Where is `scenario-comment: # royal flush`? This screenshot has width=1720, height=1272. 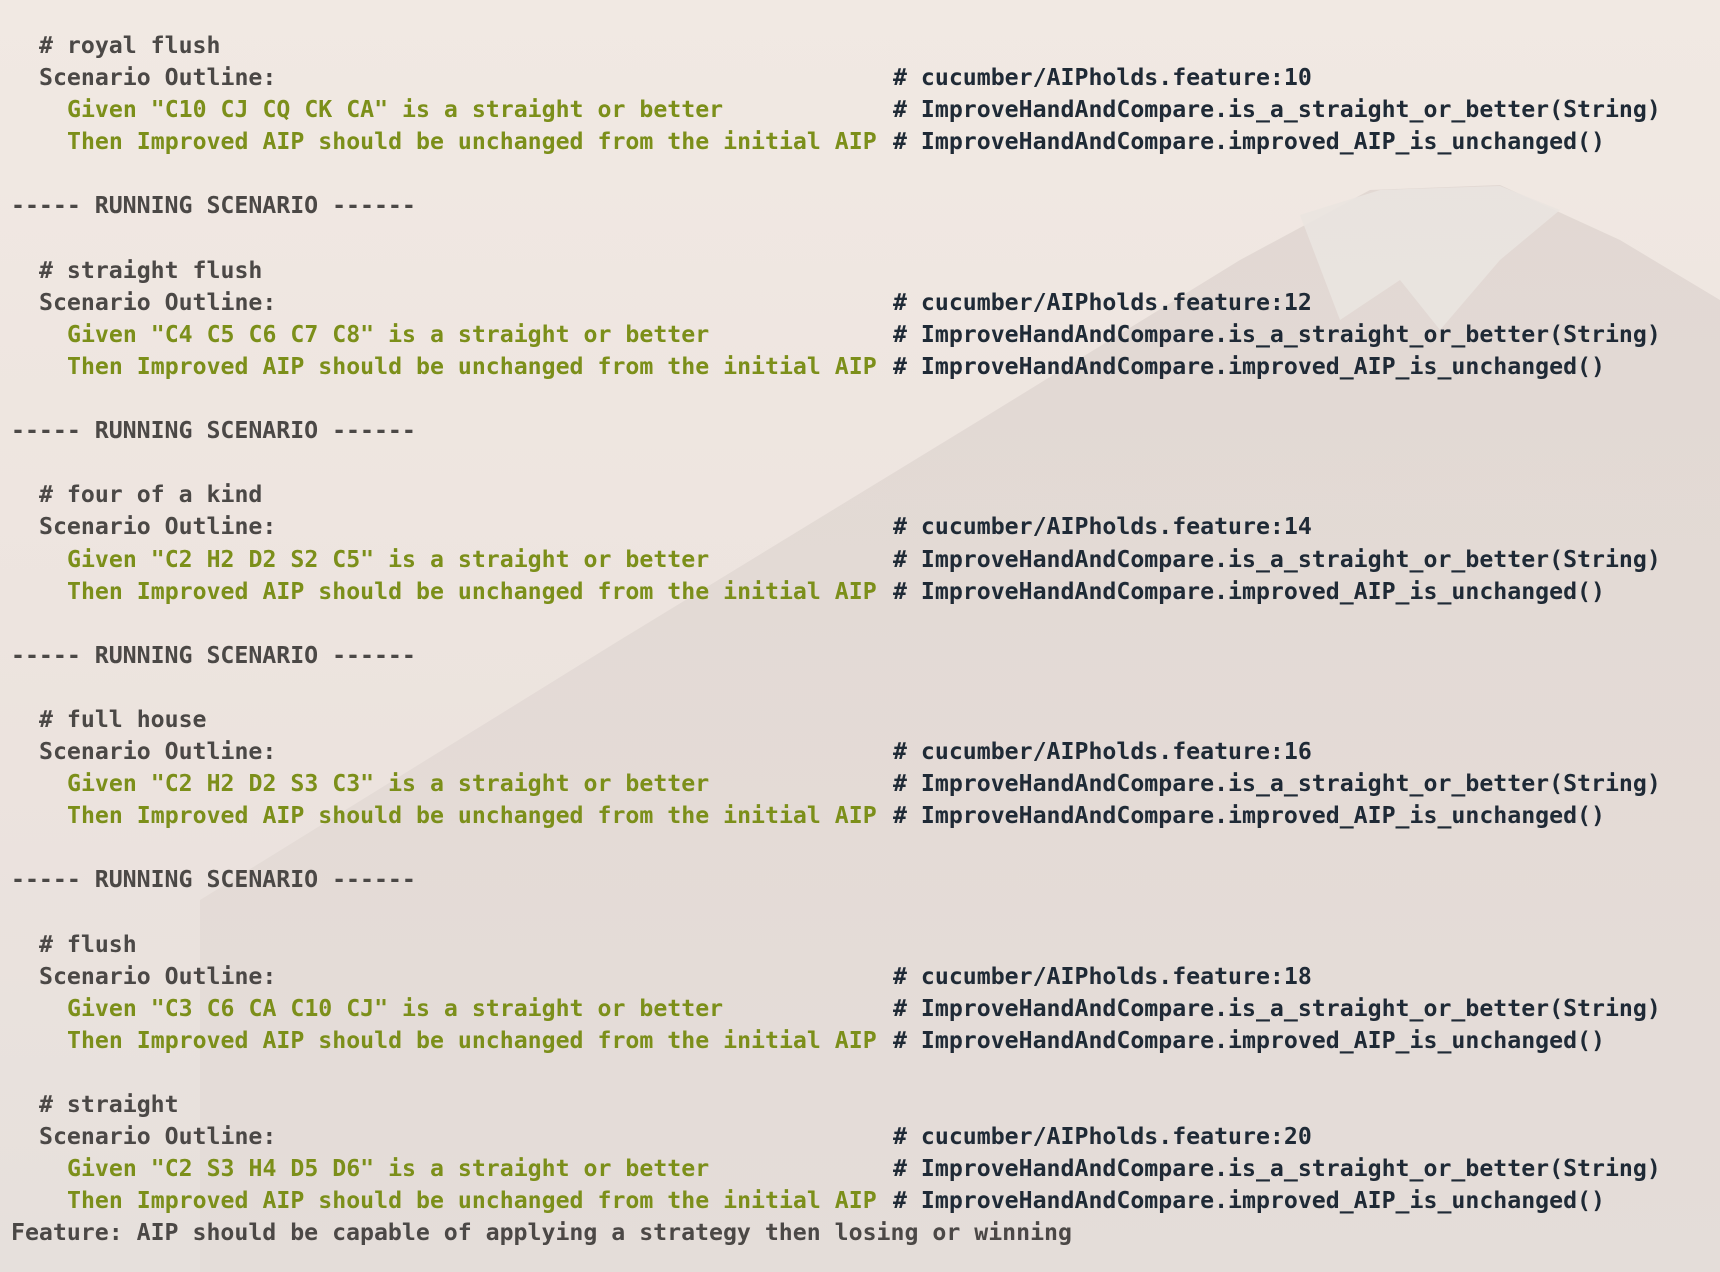 scenario-comment: # royal flush is located at coordinates (130, 45).